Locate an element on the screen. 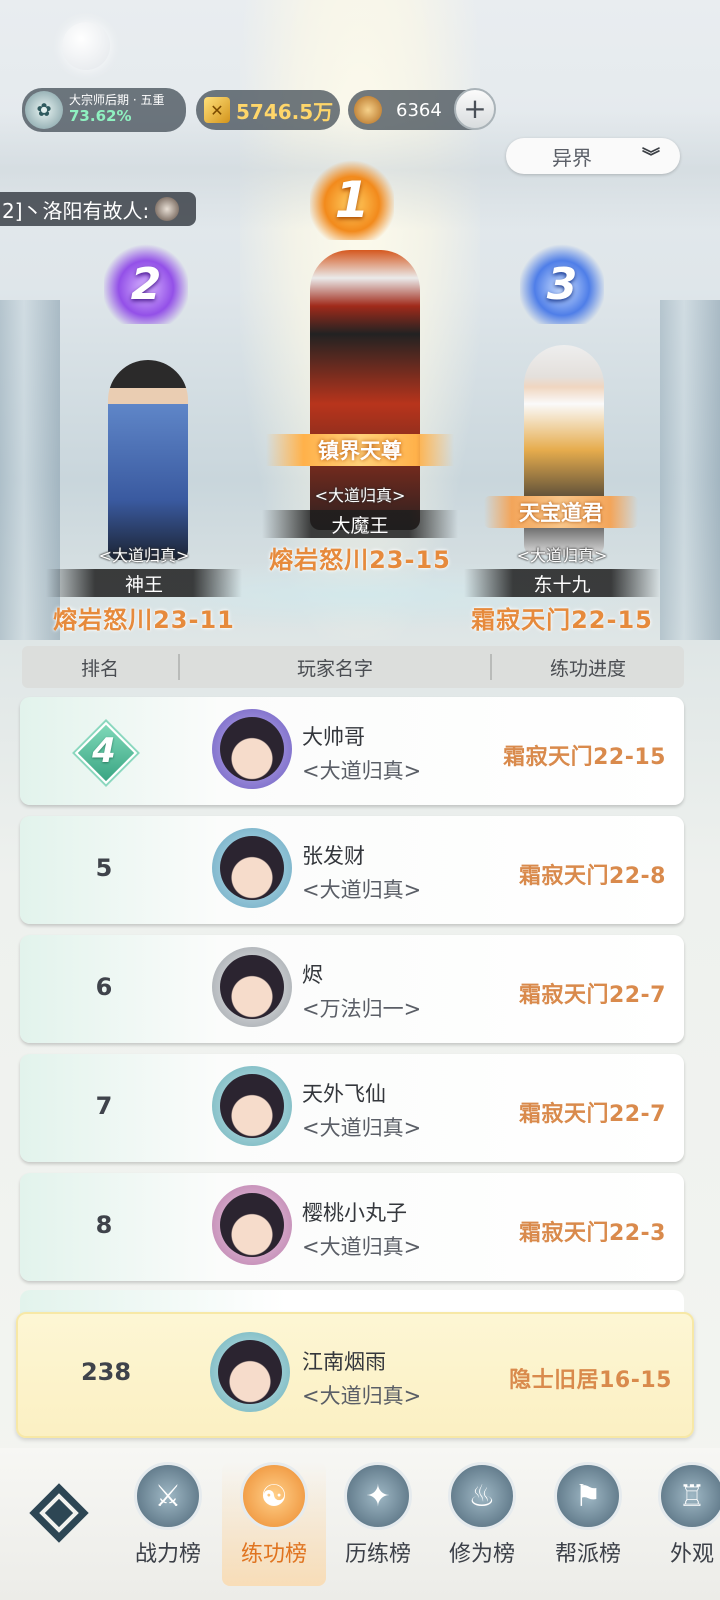  rank-3-title-banner: 天宝道君 is located at coordinates (561, 512).